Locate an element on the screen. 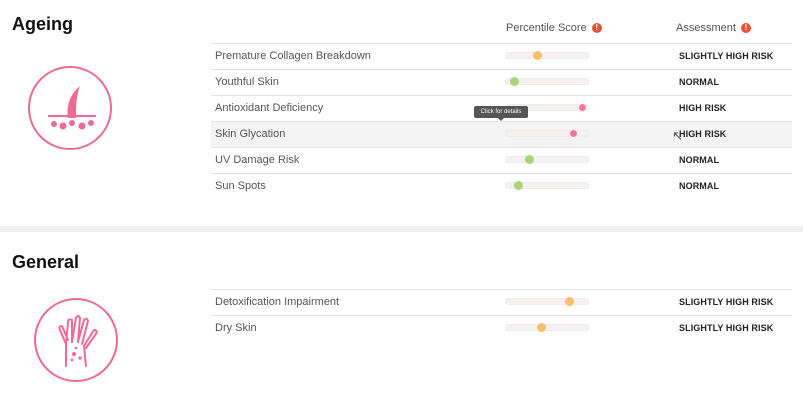 Image resolution: width=803 pixels, height=396 pixels. table-row: Dry Skin SLIGHTLY HIGH RISK is located at coordinates (501, 328).